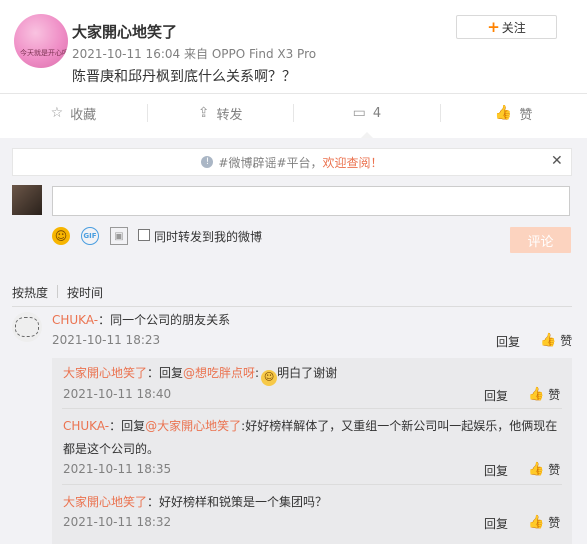 Image resolution: width=587 pixels, height=544 pixels. I want to click on commenter-avatar, so click(27, 327).